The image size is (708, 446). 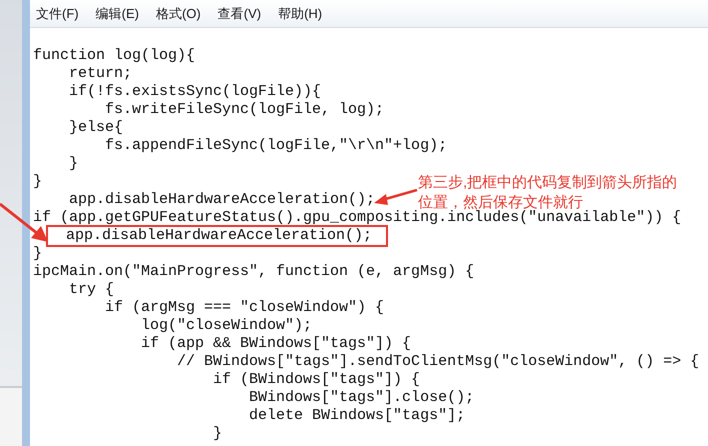 I want to click on code-line: if (app && BWindows["tags"]) {, so click(x=276, y=344).